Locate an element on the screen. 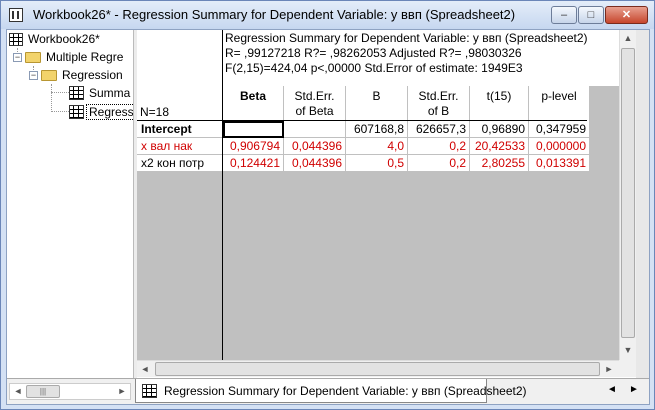  vertical-scrollbar: ▲ ▼ is located at coordinates (627, 195).